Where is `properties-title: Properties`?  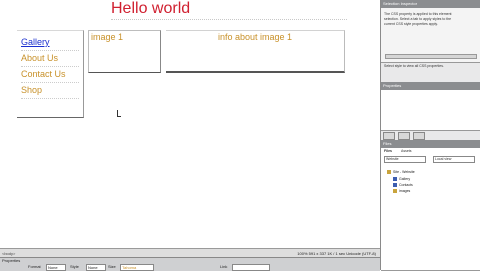
properties-title: Properties is located at coordinates (11, 260).